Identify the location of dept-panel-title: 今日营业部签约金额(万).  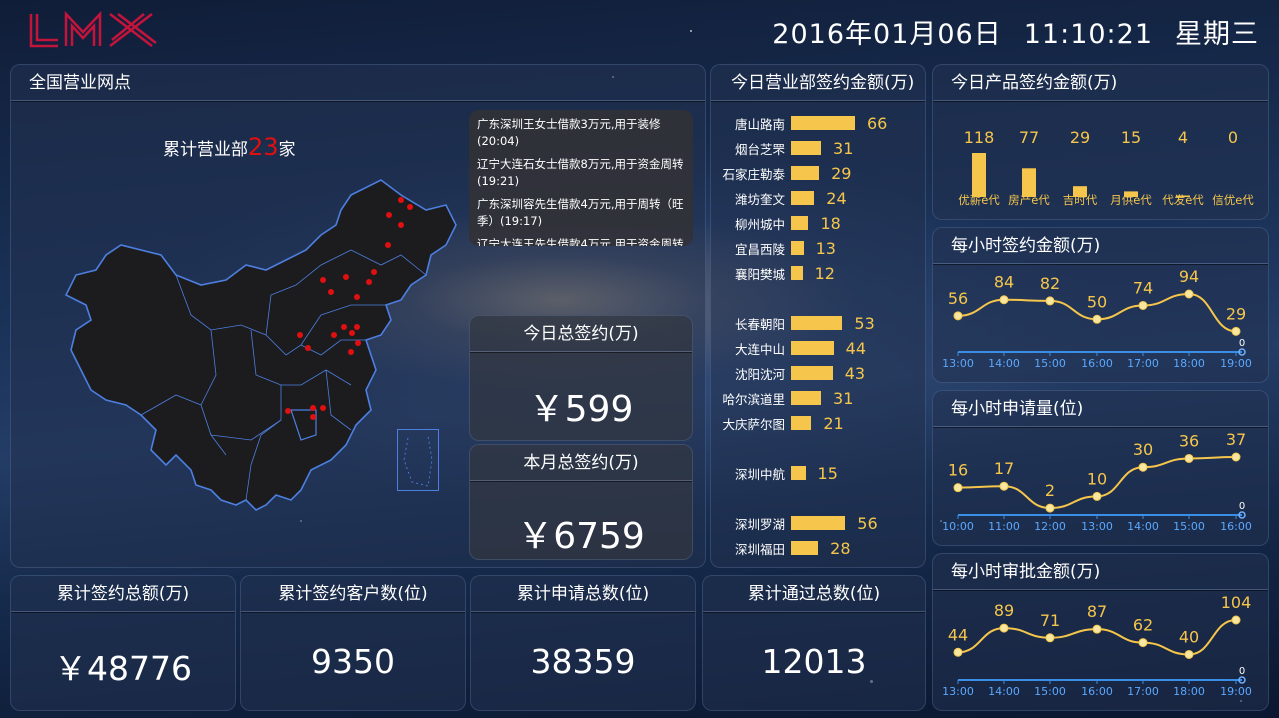
(818, 83).